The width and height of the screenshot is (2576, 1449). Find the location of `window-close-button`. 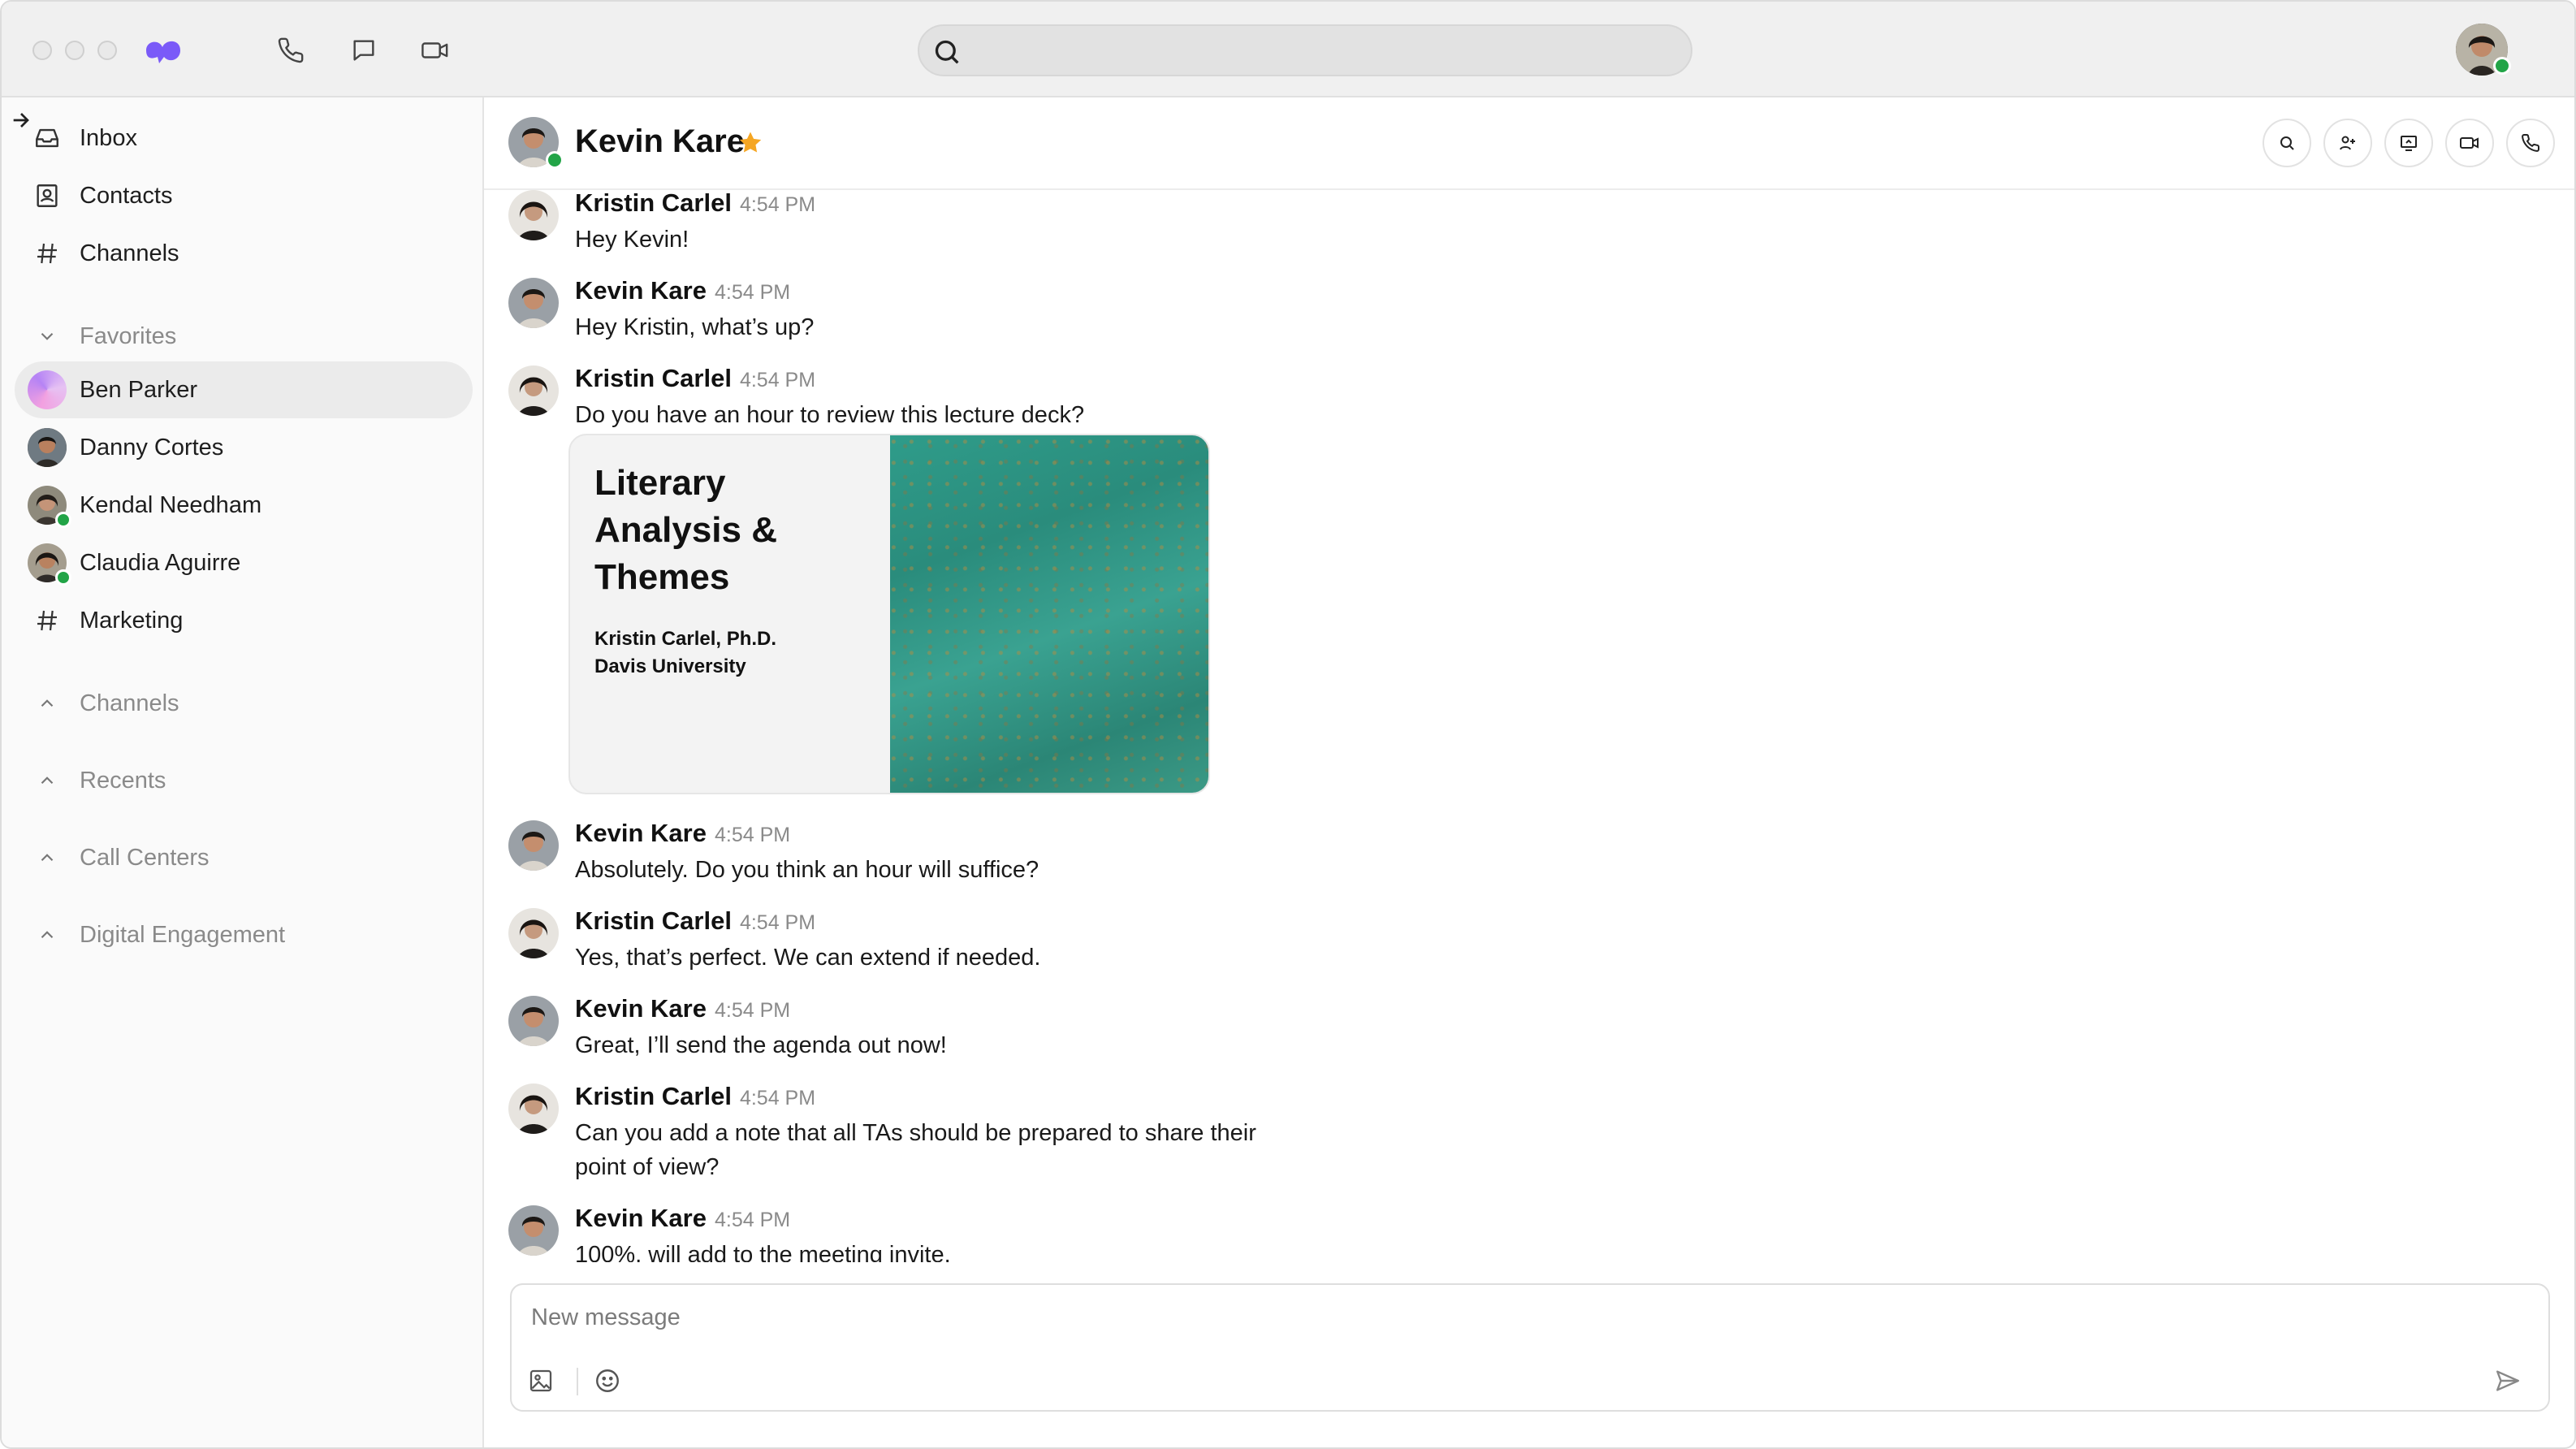

window-close-button is located at coordinates (42, 51).